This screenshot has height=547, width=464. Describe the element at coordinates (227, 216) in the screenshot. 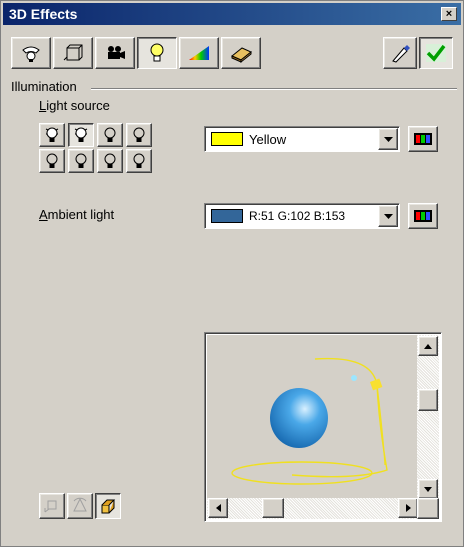

I see `ambient-color-swatch` at that location.